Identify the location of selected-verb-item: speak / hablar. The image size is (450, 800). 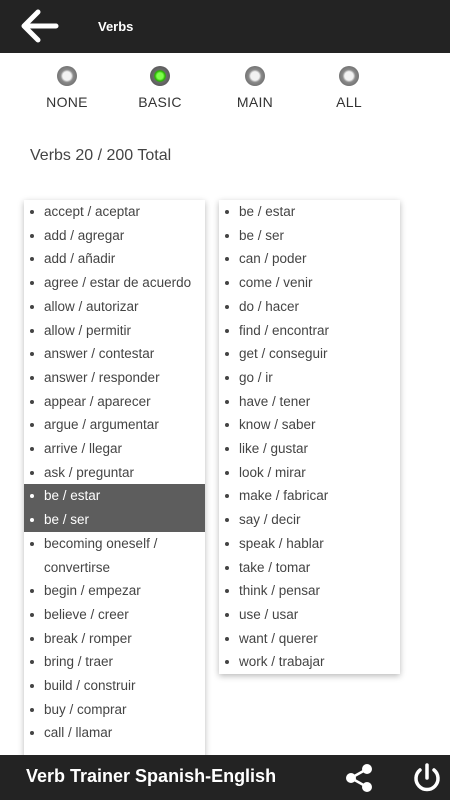
(309, 544).